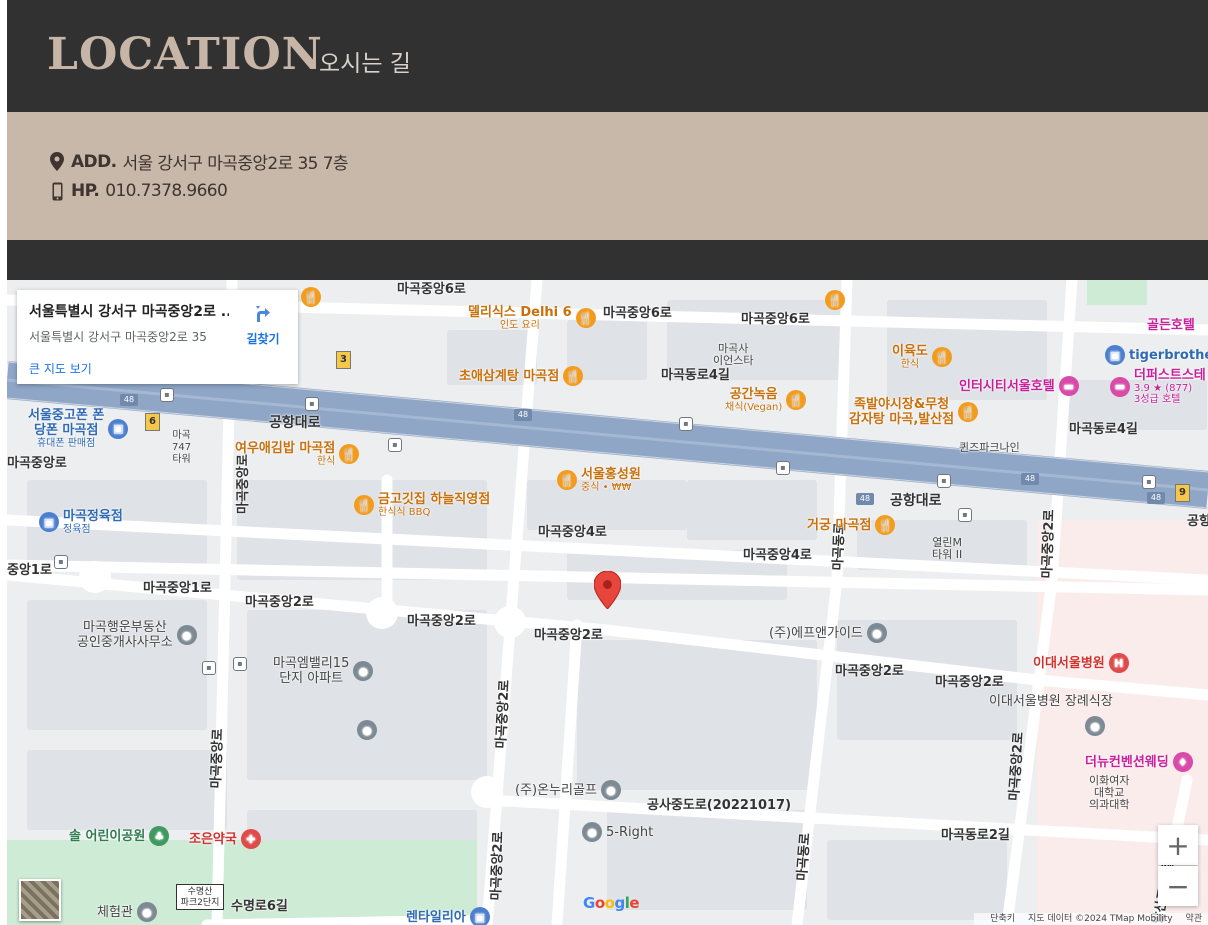 This screenshot has width=1208, height=925. I want to click on street-label: 공사중도로(20221017), so click(719, 805).